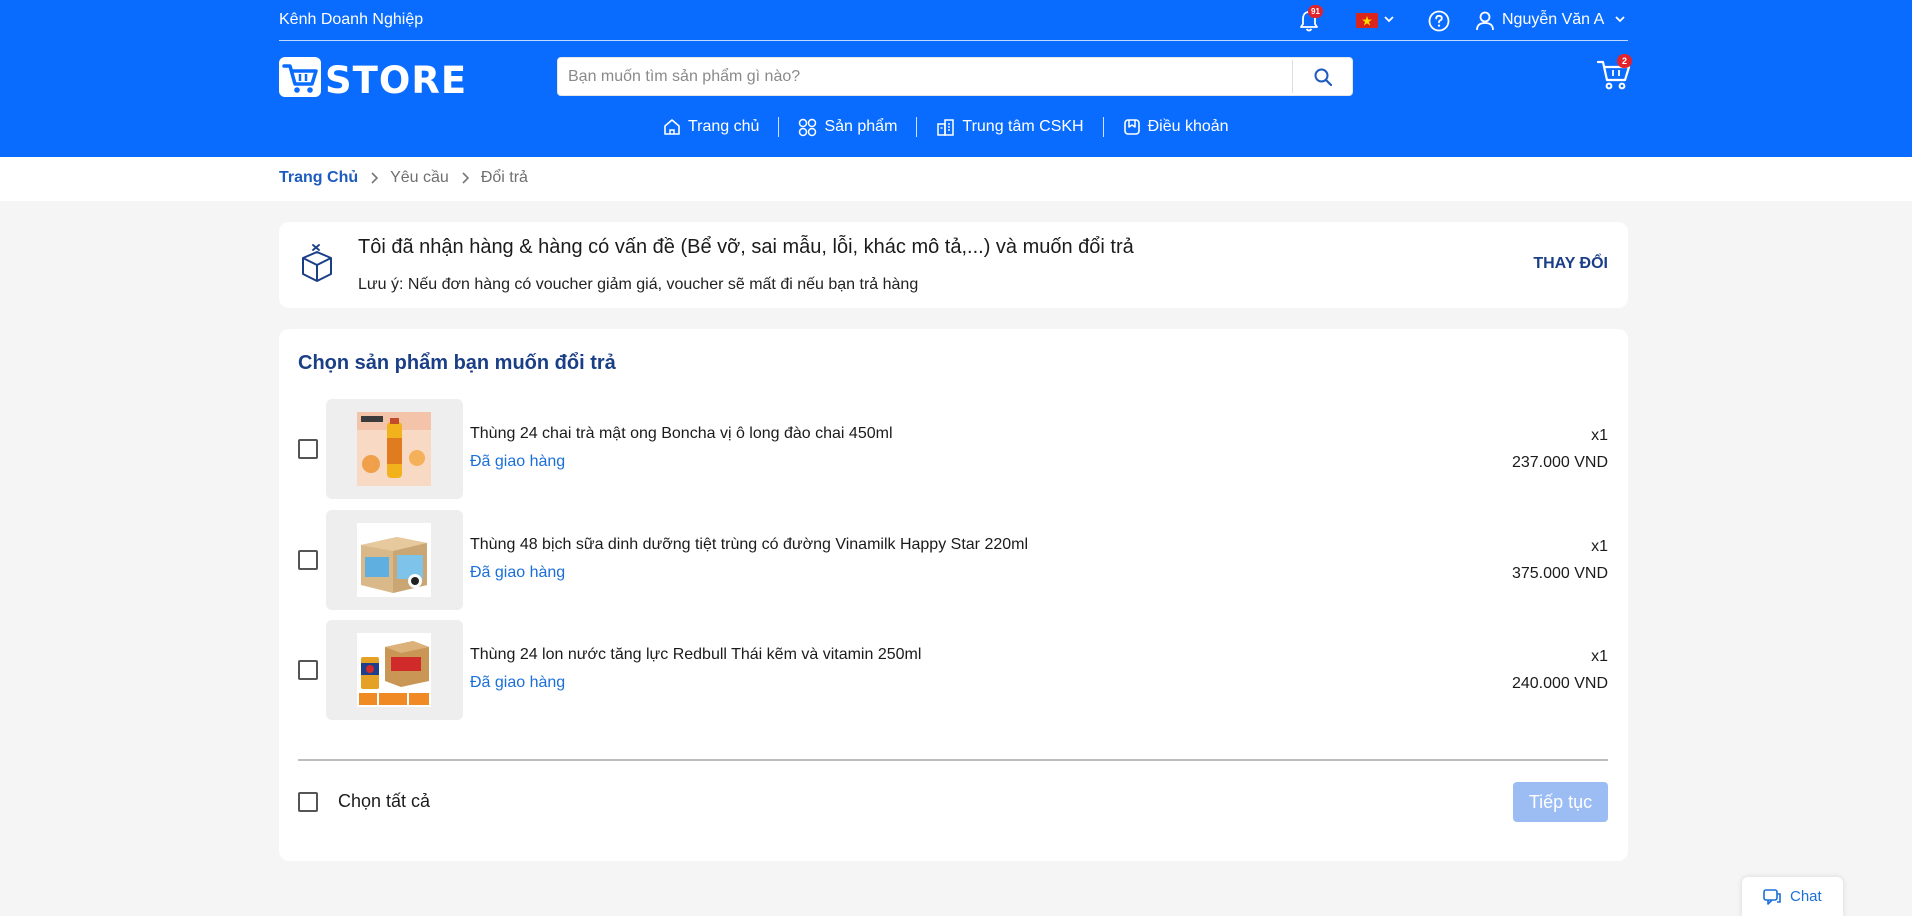 The height and width of the screenshot is (916, 1912). What do you see at coordinates (504, 177) in the screenshot?
I see `breadcrumb-current: Đổi trả` at bounding box center [504, 177].